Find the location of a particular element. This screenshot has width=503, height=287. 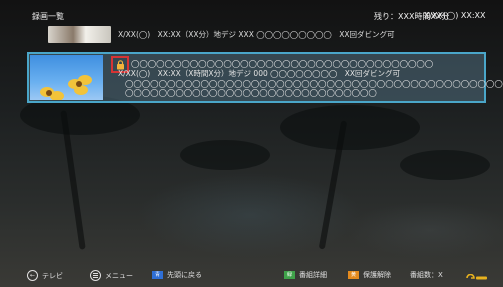

menu-label: メニュー is located at coordinates (119, 275).